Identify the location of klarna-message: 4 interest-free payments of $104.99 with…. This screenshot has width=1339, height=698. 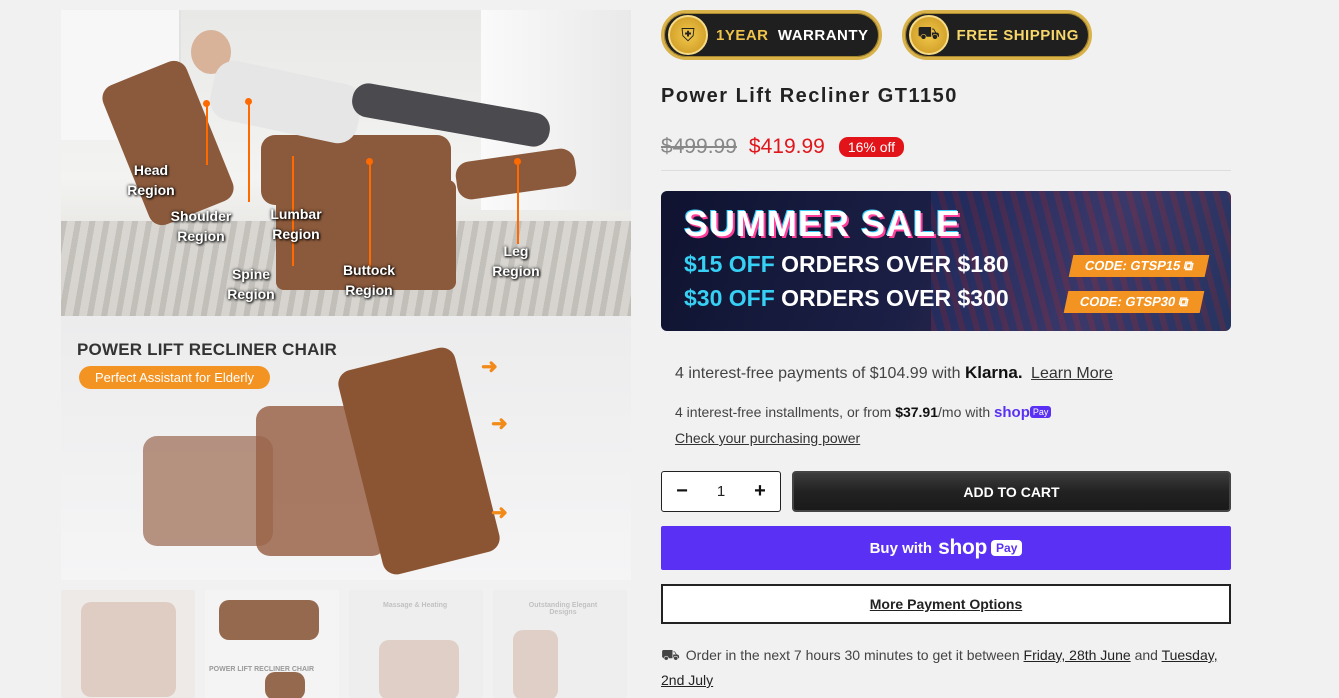
(953, 373).